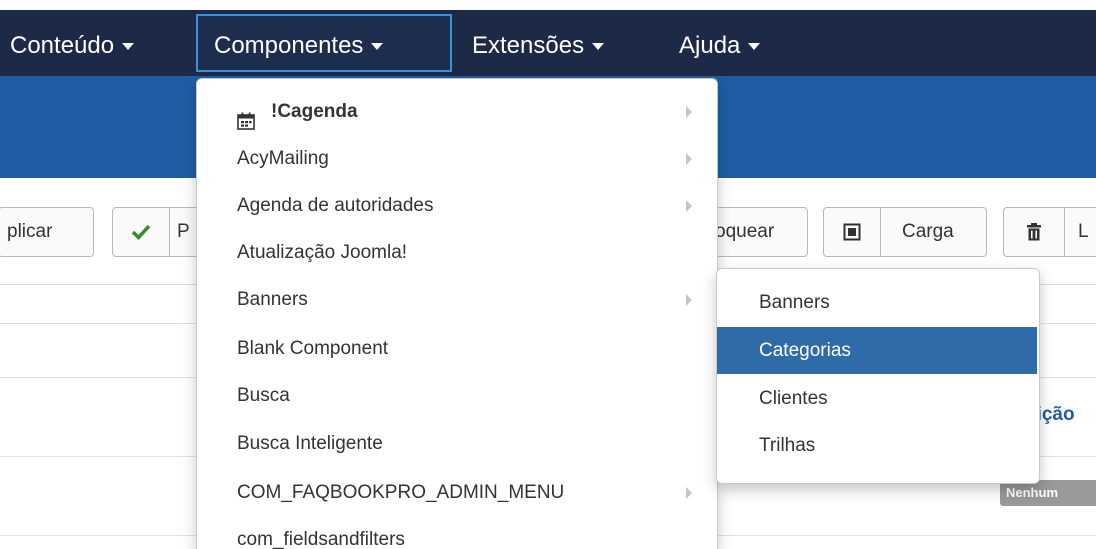 This screenshot has width=1096, height=549. I want to click on menu-item-fieldsandfilters: com_fieldsandfilters, so click(457, 533).